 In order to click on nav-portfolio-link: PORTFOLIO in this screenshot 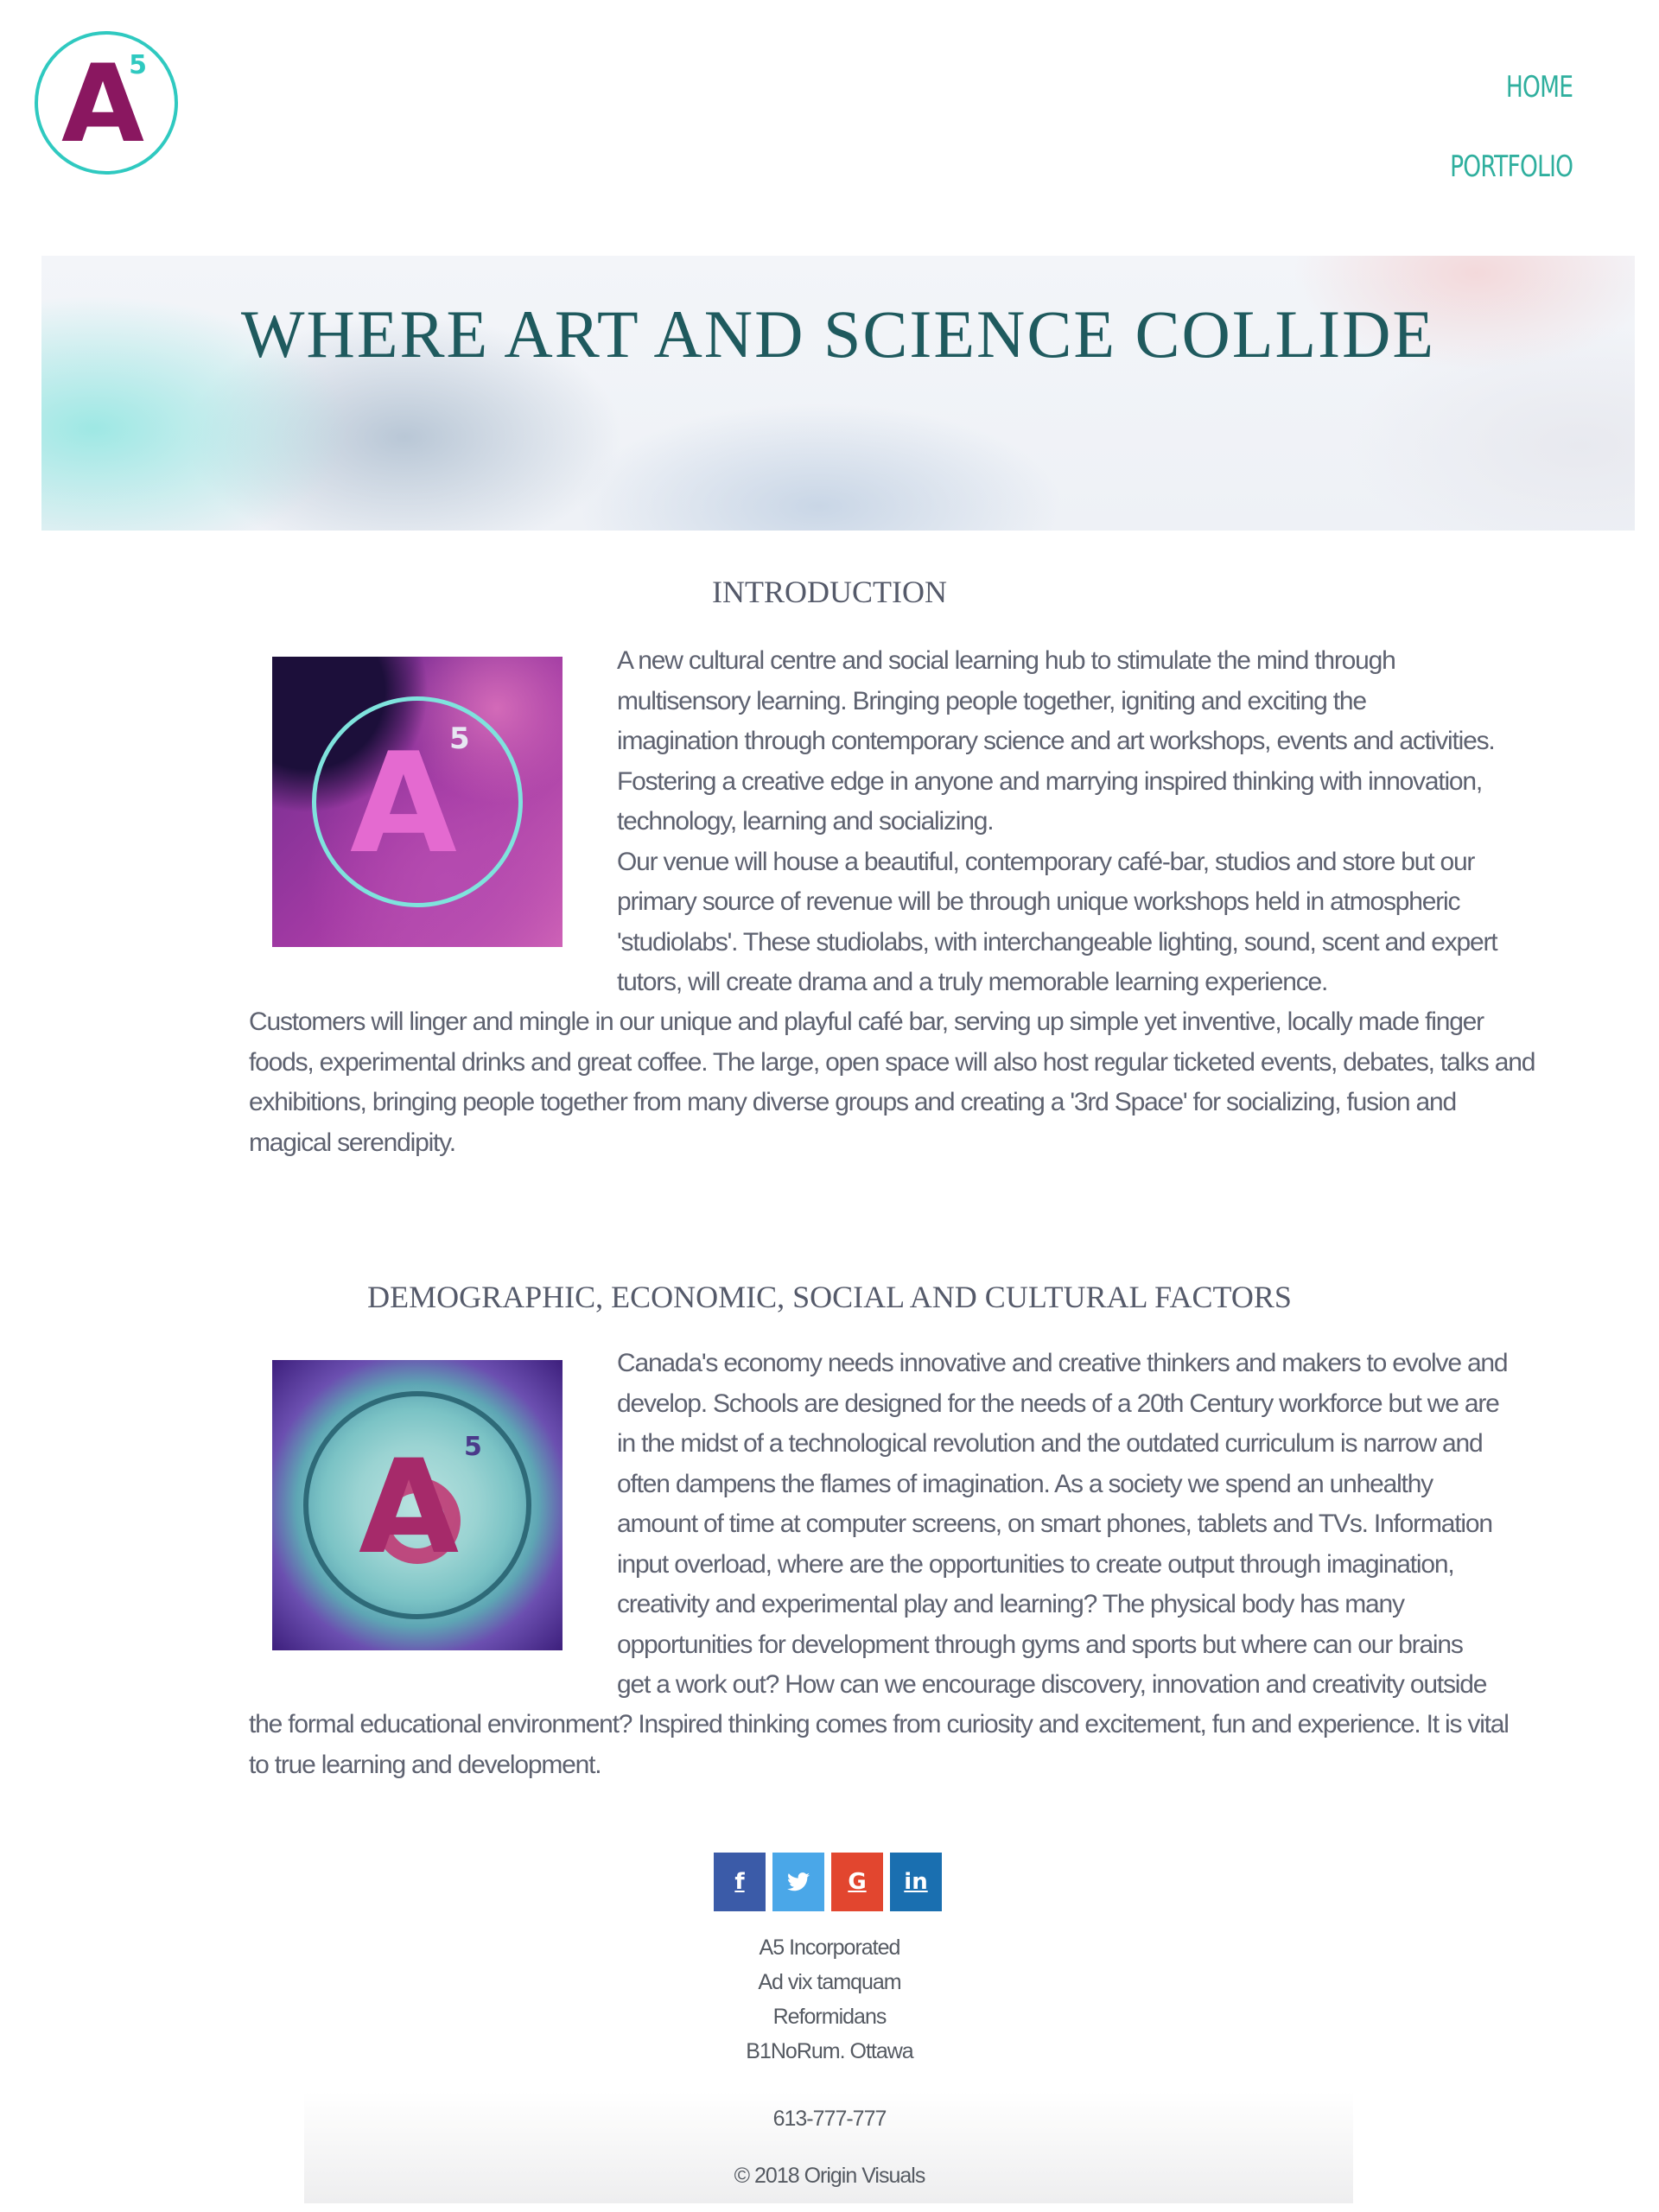, I will do `click(1511, 166)`.